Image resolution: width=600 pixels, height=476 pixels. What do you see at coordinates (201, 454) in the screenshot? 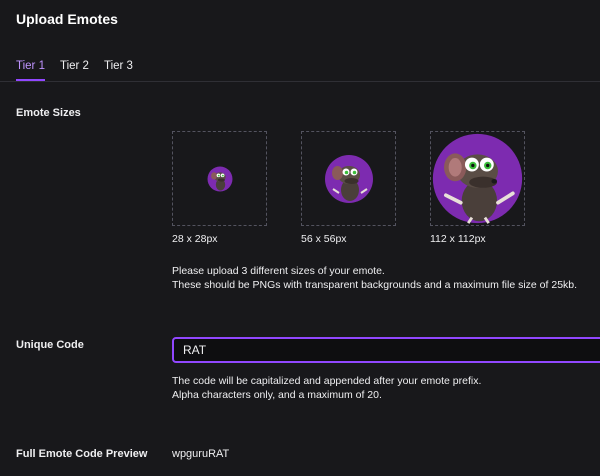
I see `preview-value: wpguruRAT` at bounding box center [201, 454].